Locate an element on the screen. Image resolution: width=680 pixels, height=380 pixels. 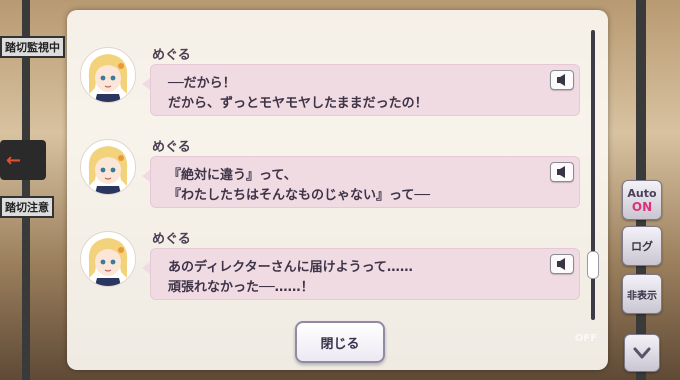
dialogue-line: 頑張れなかった──……！ is located at coordinates (241, 287).